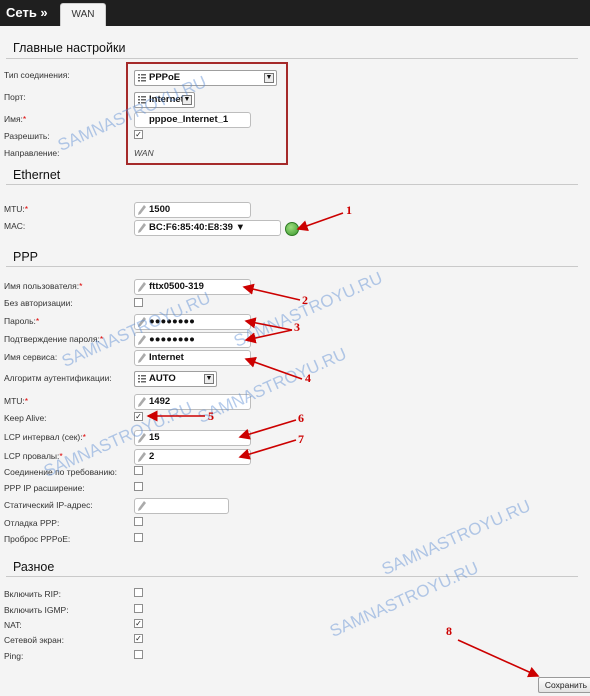  I want to click on rip-checkbox, so click(138, 592).